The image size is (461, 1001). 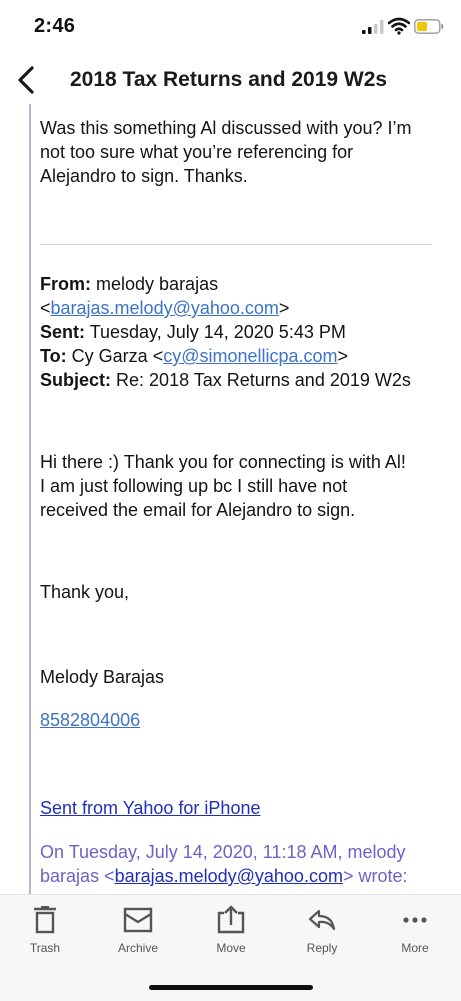 What do you see at coordinates (157, 284) in the screenshot?
I see `from-name: melody barajas` at bounding box center [157, 284].